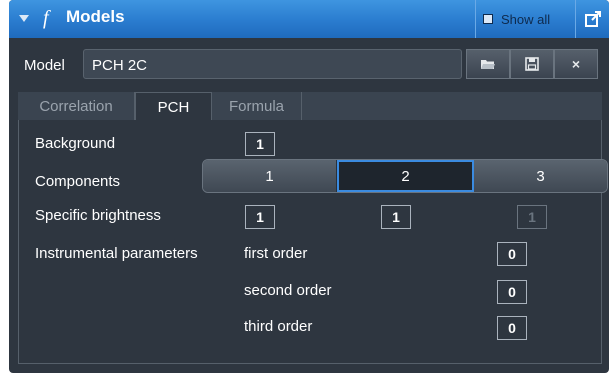  Describe the element at coordinates (488, 19) in the screenshot. I see `show-all-checkbox` at that location.